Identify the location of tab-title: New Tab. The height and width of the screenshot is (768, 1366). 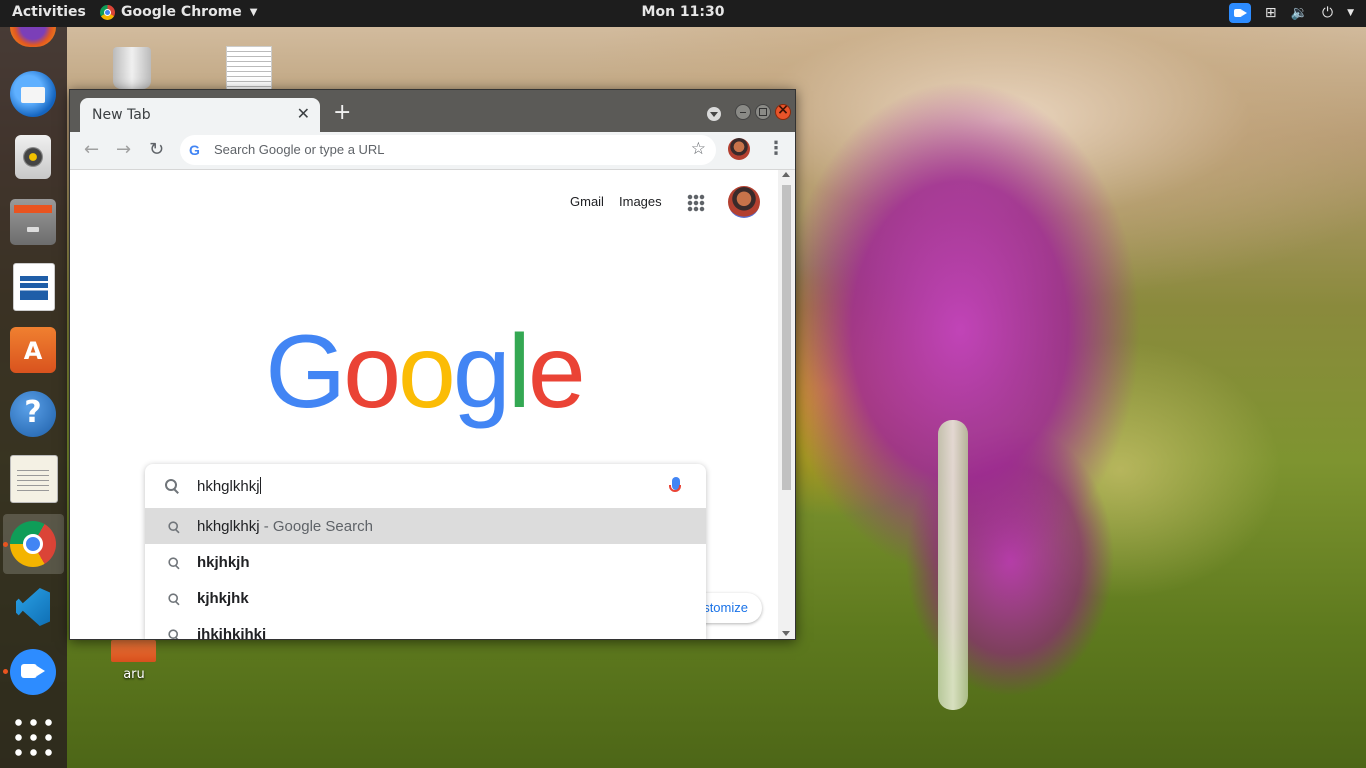
(121, 115).